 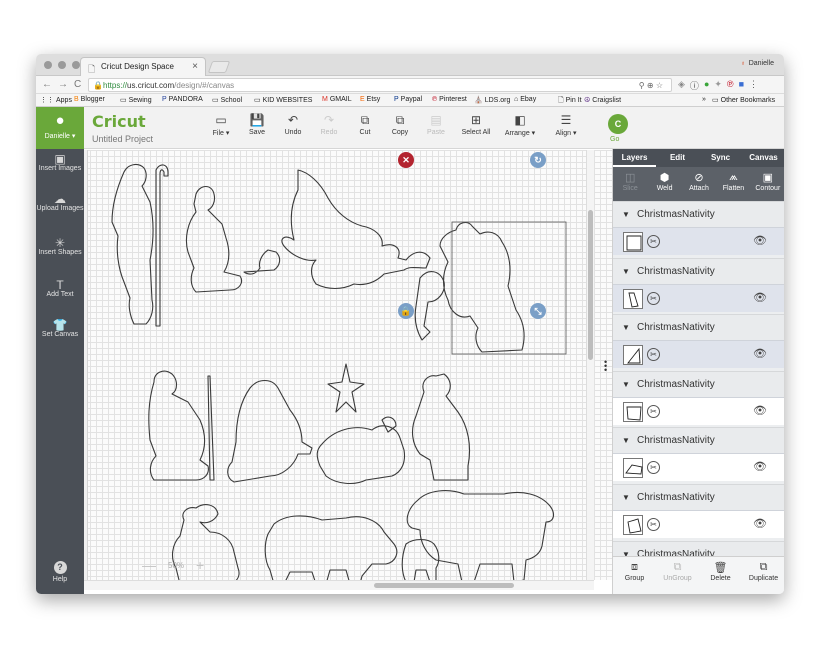 I want to click on canvas-horizontal-scrollbar, so click(x=339, y=585).